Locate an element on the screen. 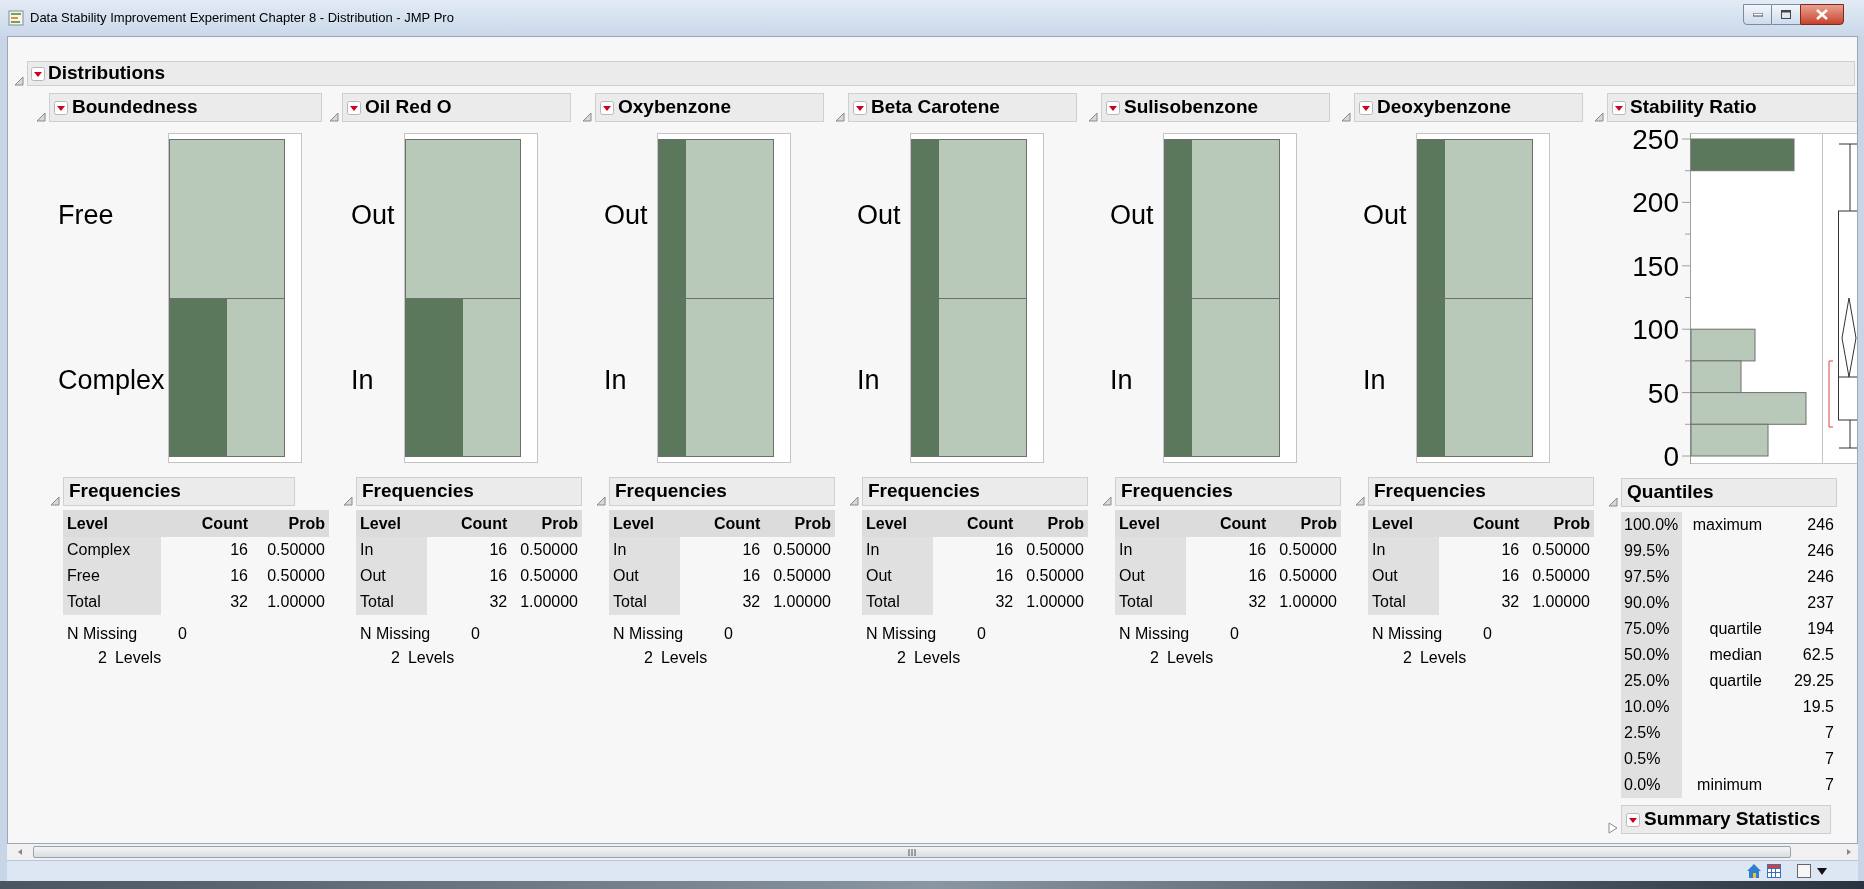  maximize-icon is located at coordinates (1786, 14).